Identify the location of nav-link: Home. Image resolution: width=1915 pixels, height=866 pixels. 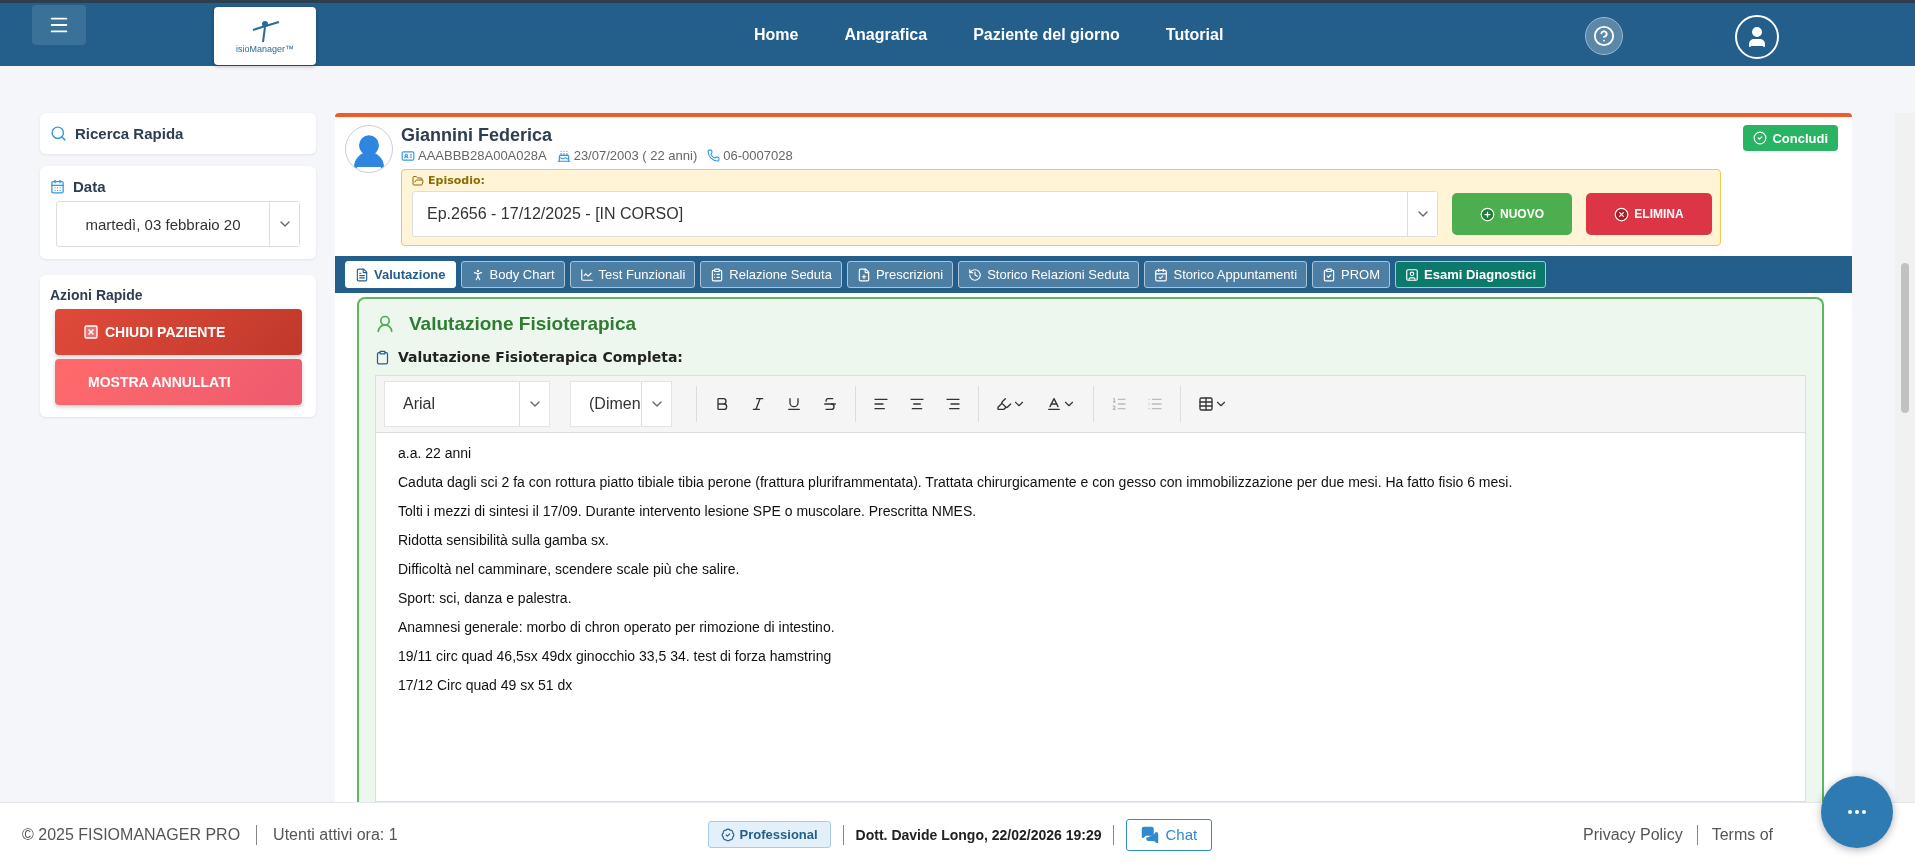
(776, 34).